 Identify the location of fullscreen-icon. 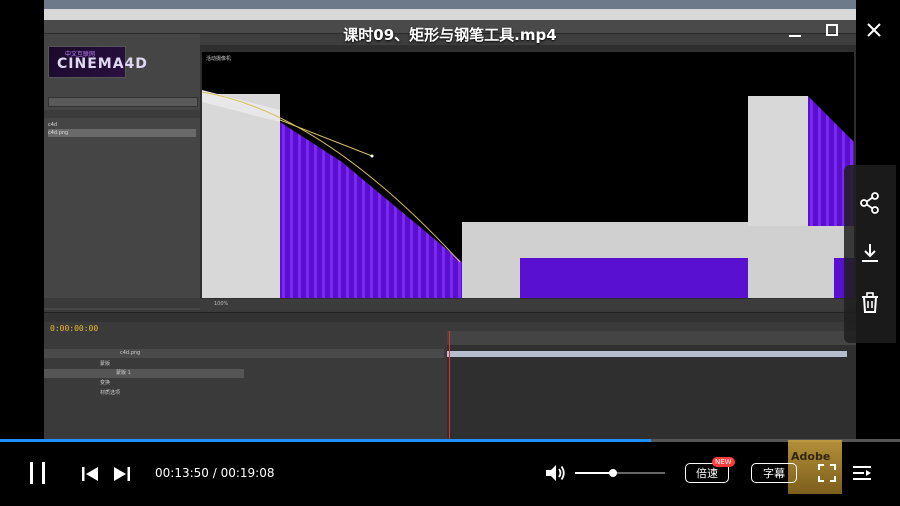
(827, 473).